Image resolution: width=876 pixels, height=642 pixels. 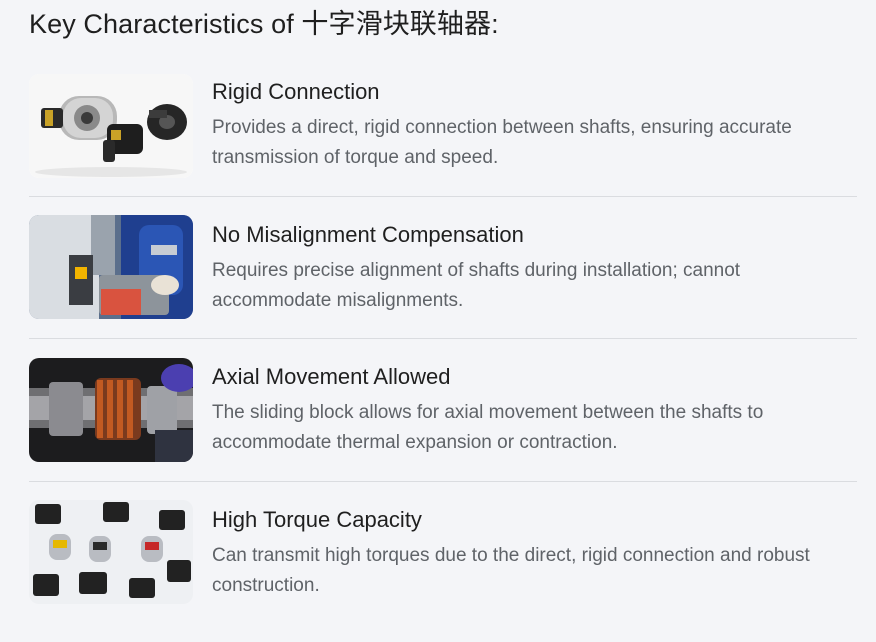 I want to click on coupling-collection-photo-icon, so click(x=111, y=552).